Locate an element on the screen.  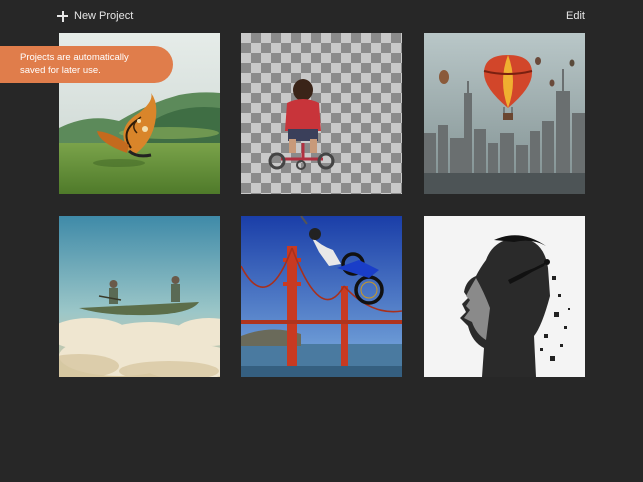
edit-button: Edit is located at coordinates (575, 16).